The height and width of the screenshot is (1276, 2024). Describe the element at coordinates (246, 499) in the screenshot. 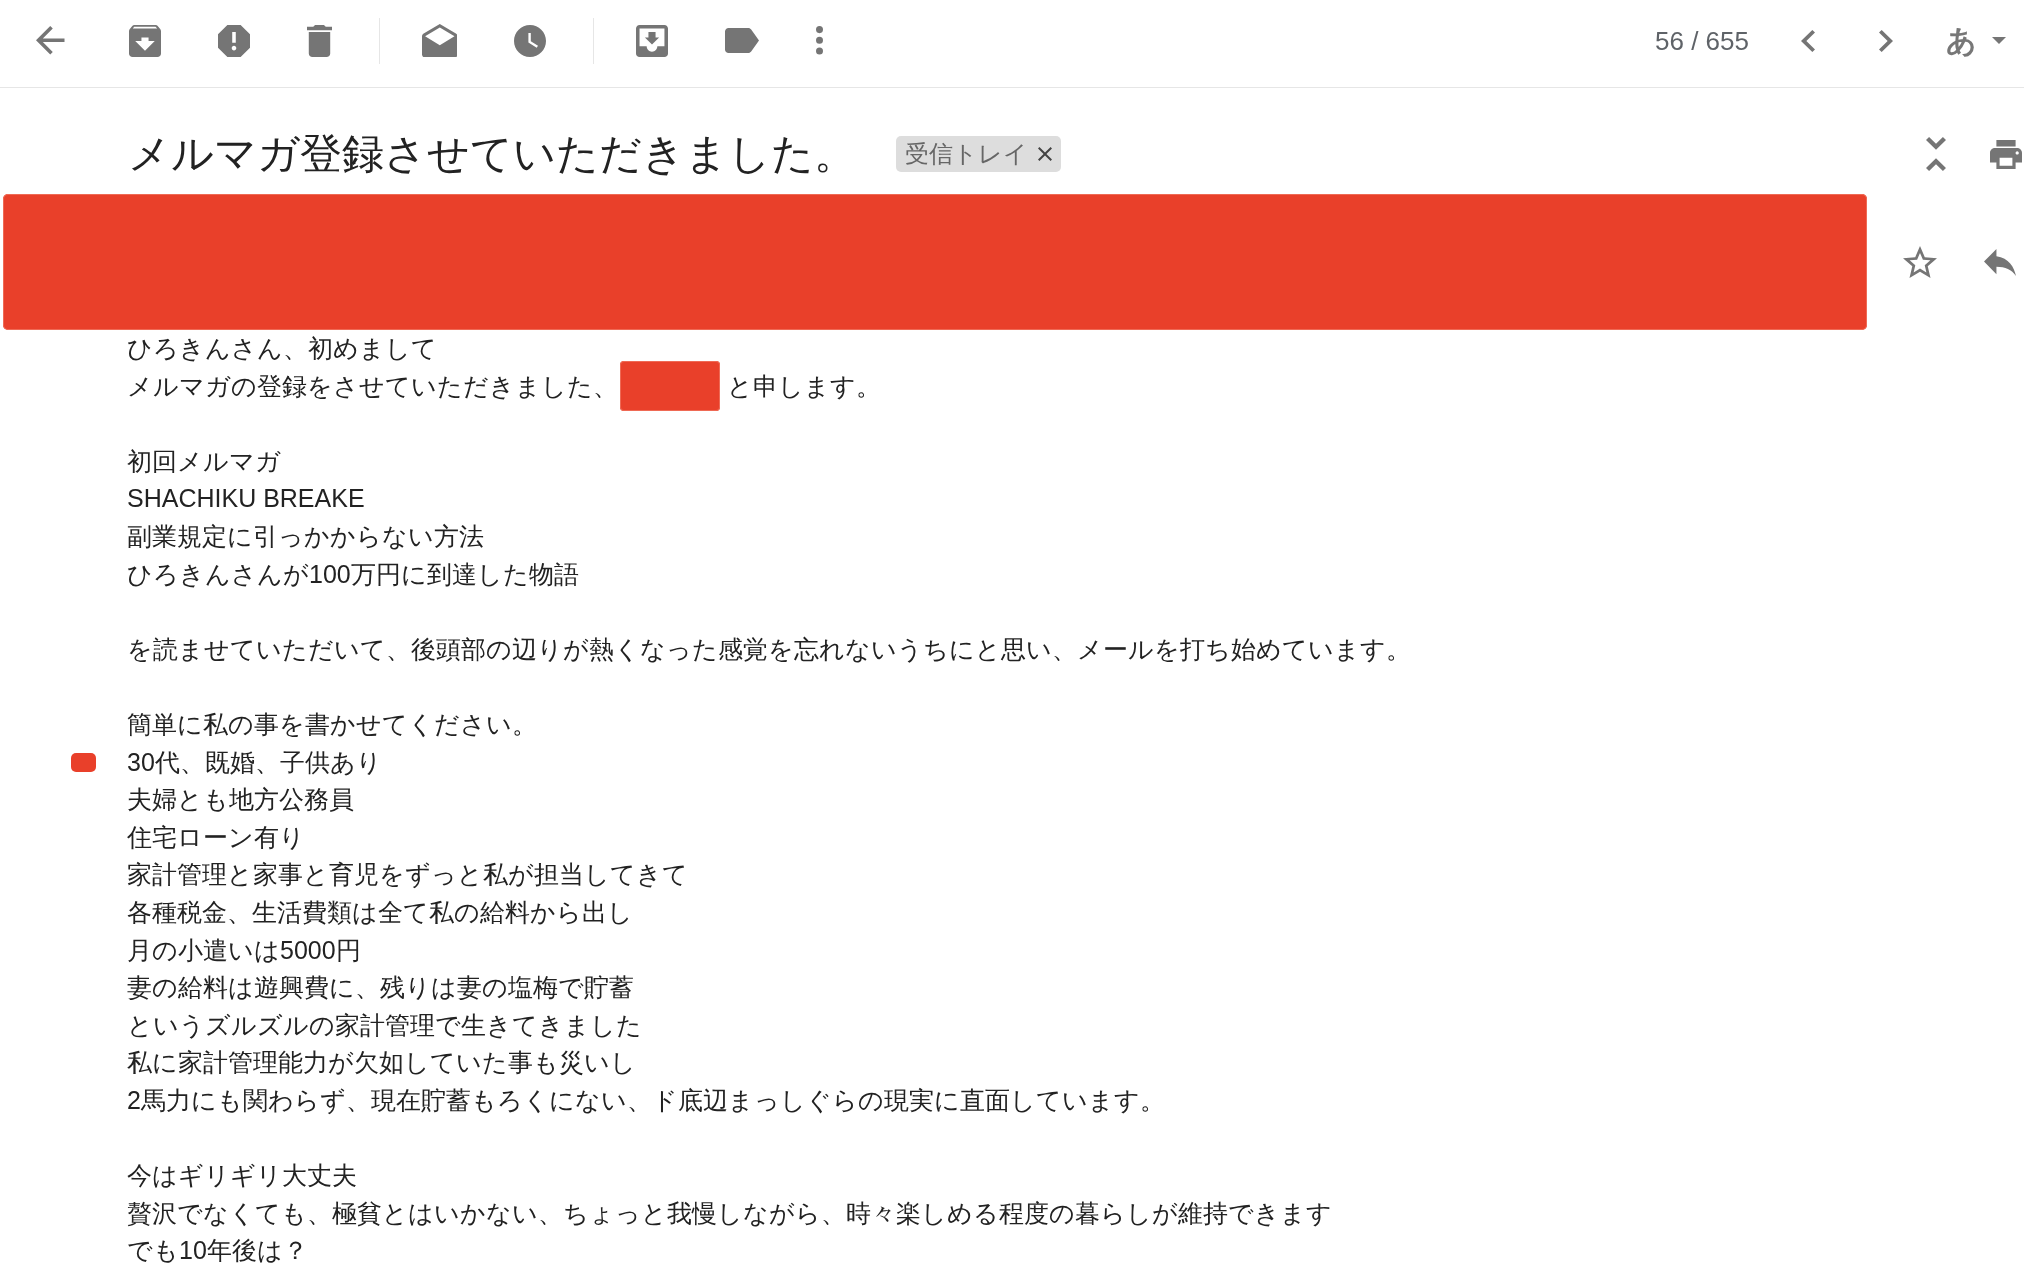

I see `body-text-line: SHACHIKU BREAKE` at that location.